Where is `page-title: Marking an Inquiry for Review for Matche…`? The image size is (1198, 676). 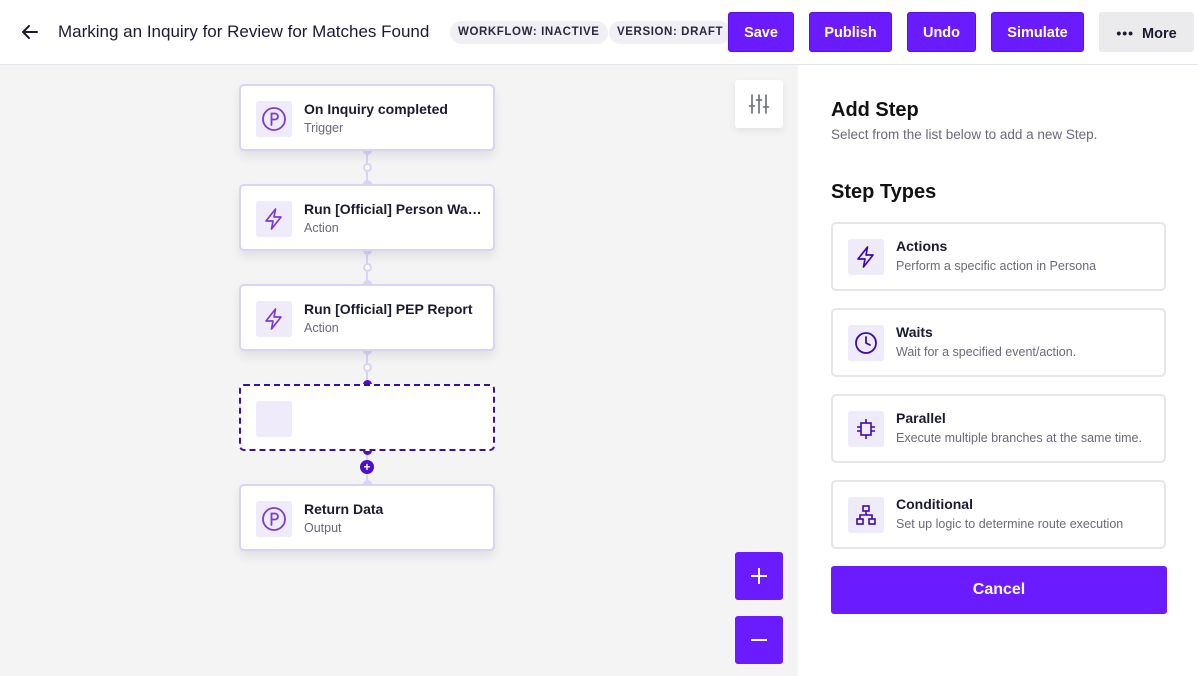 page-title: Marking an Inquiry for Review for Matche… is located at coordinates (244, 31).